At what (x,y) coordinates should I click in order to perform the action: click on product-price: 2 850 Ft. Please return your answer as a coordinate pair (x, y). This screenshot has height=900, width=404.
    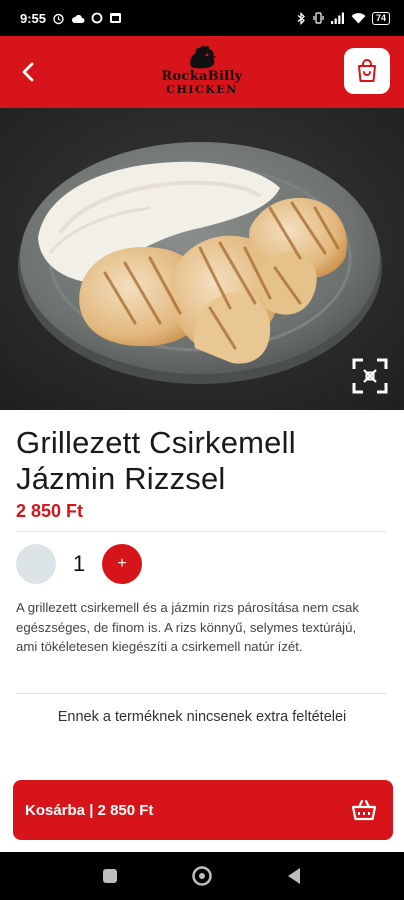
    Looking at the image, I should click on (50, 511).